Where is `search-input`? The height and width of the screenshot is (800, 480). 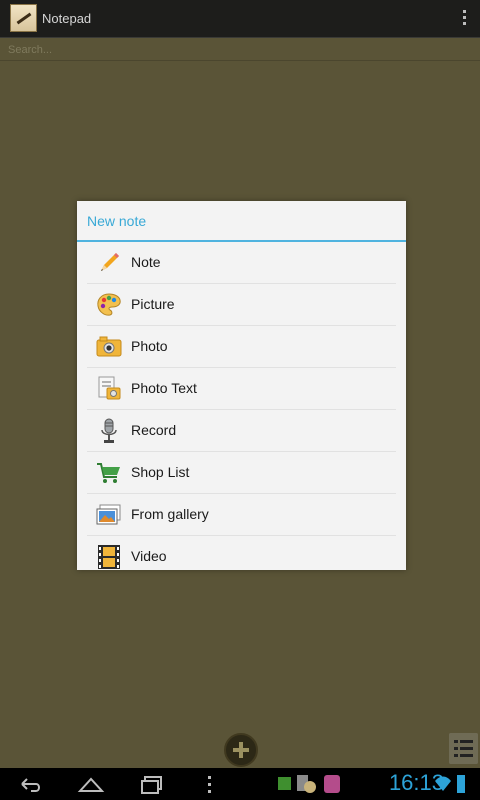 search-input is located at coordinates (238, 50).